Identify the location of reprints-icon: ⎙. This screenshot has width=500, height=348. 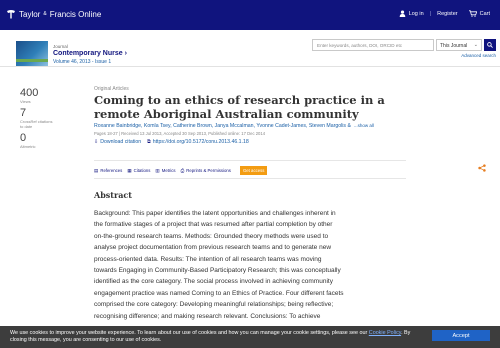
(182, 170).